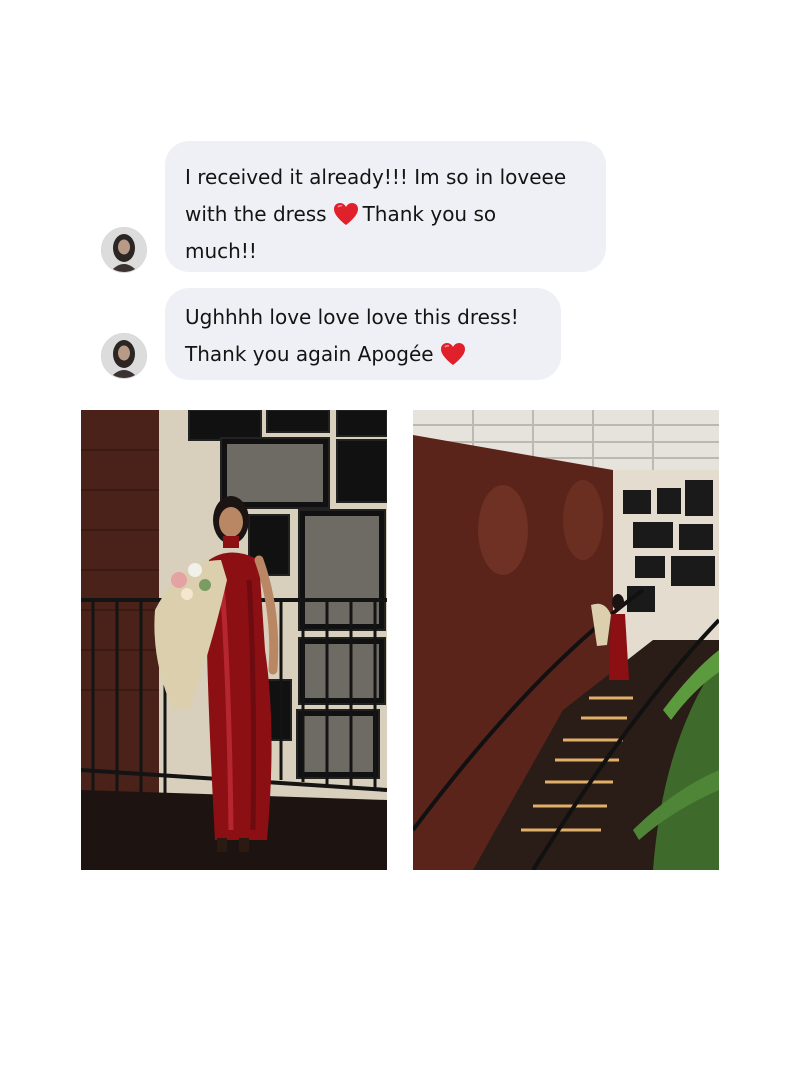 The height and width of the screenshot is (1077, 800). Describe the element at coordinates (352, 317) in the screenshot. I see `message-text: Ughhhh love love love this dress!` at that location.